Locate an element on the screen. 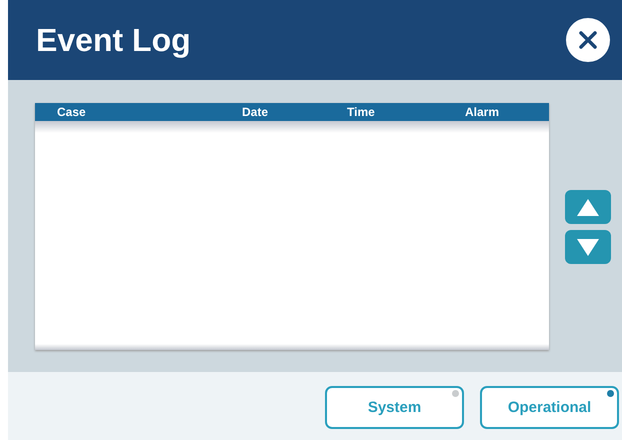 The width and height of the screenshot is (622, 440). column-header: Alarm is located at coordinates (482, 112).